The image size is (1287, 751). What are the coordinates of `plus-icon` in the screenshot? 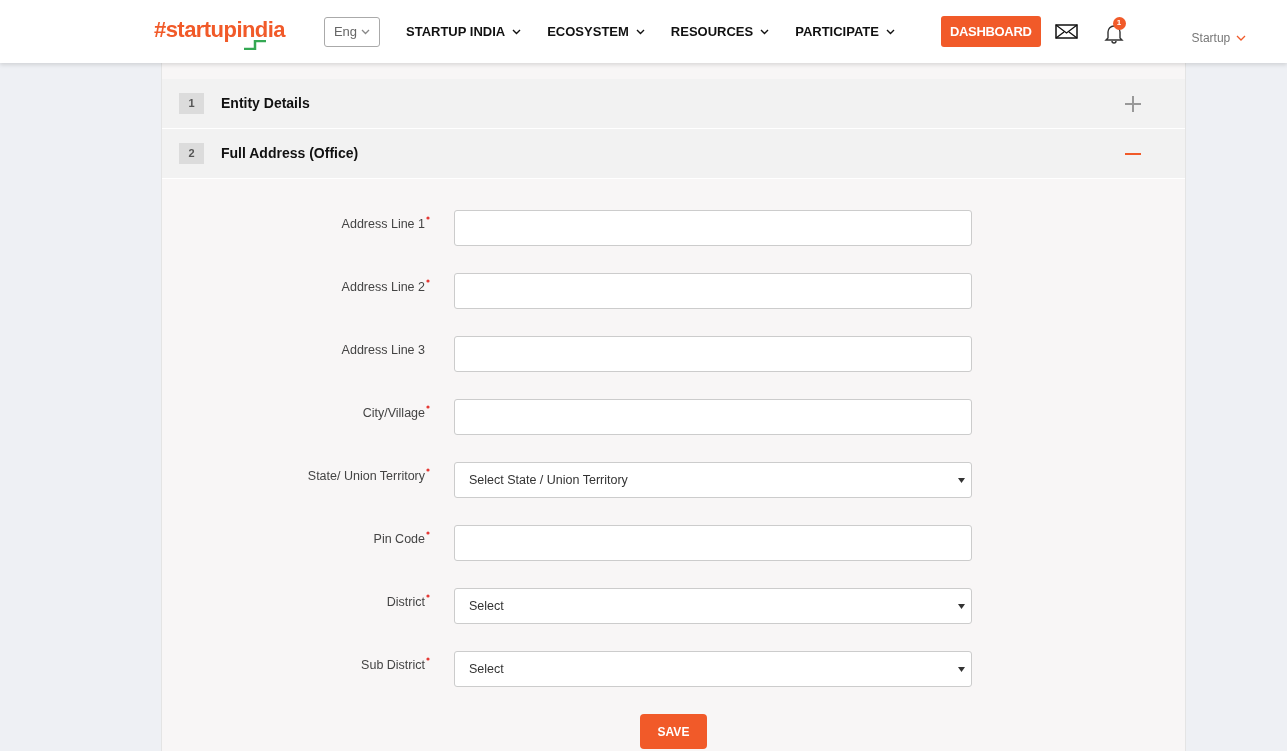 It's located at (1133, 103).